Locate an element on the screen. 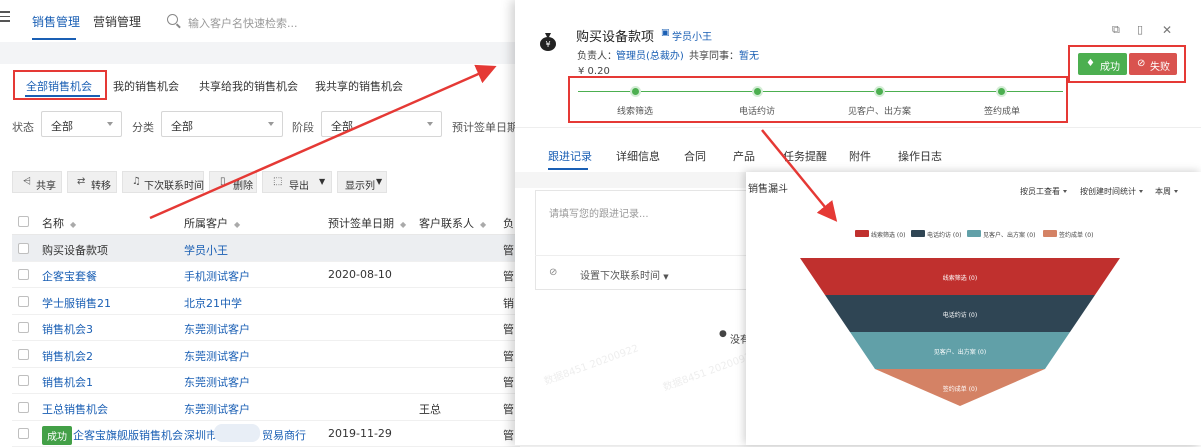  arrow-to-funnel is located at coordinates (799, 175).